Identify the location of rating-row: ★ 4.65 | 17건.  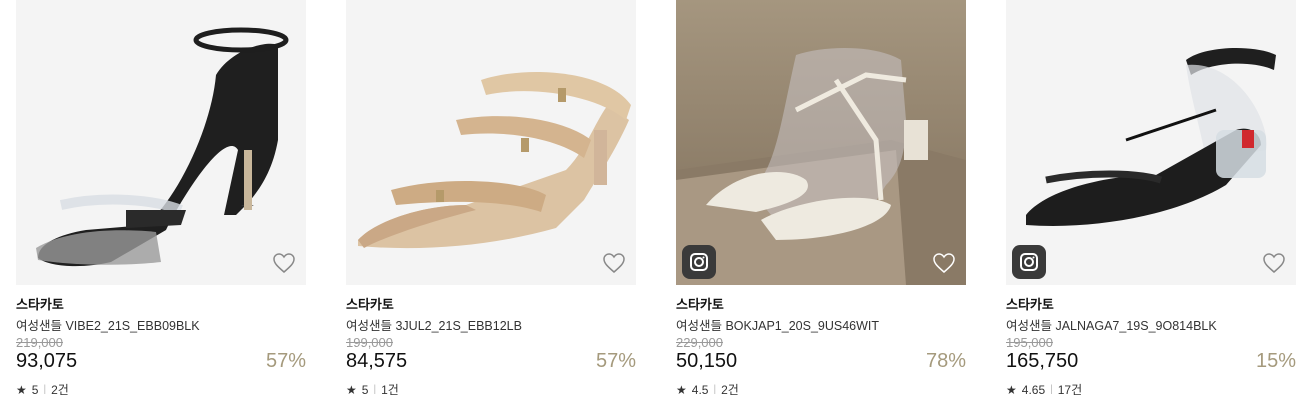
(1044, 389).